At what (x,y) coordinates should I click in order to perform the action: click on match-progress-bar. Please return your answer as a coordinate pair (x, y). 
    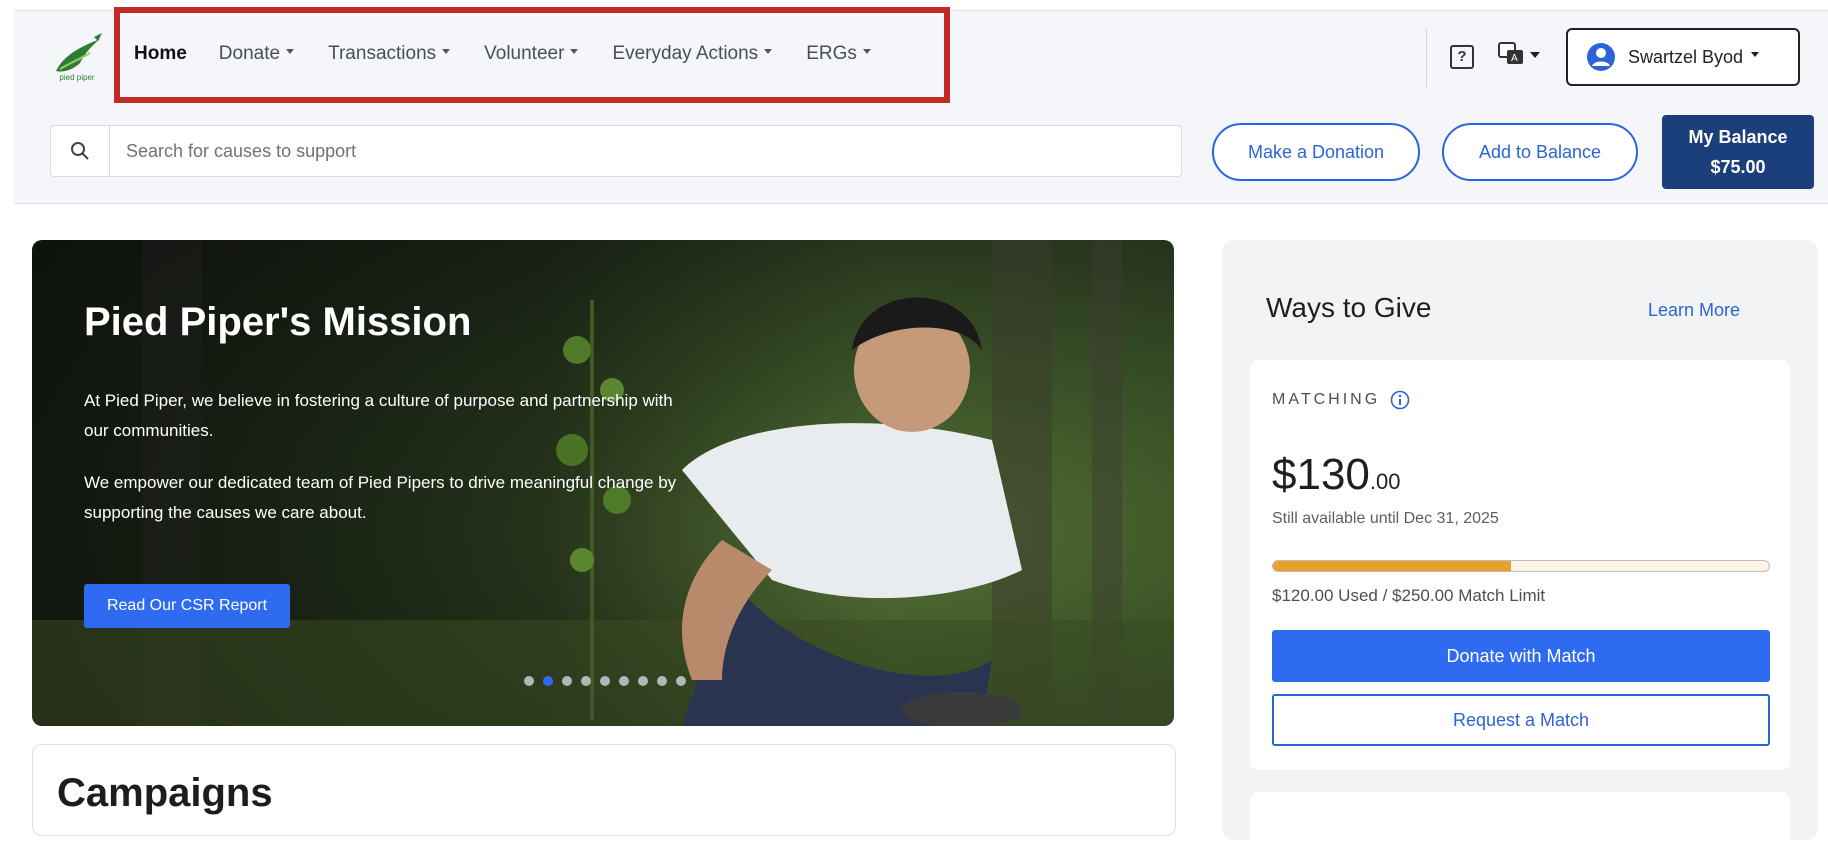
    Looking at the image, I should click on (1521, 566).